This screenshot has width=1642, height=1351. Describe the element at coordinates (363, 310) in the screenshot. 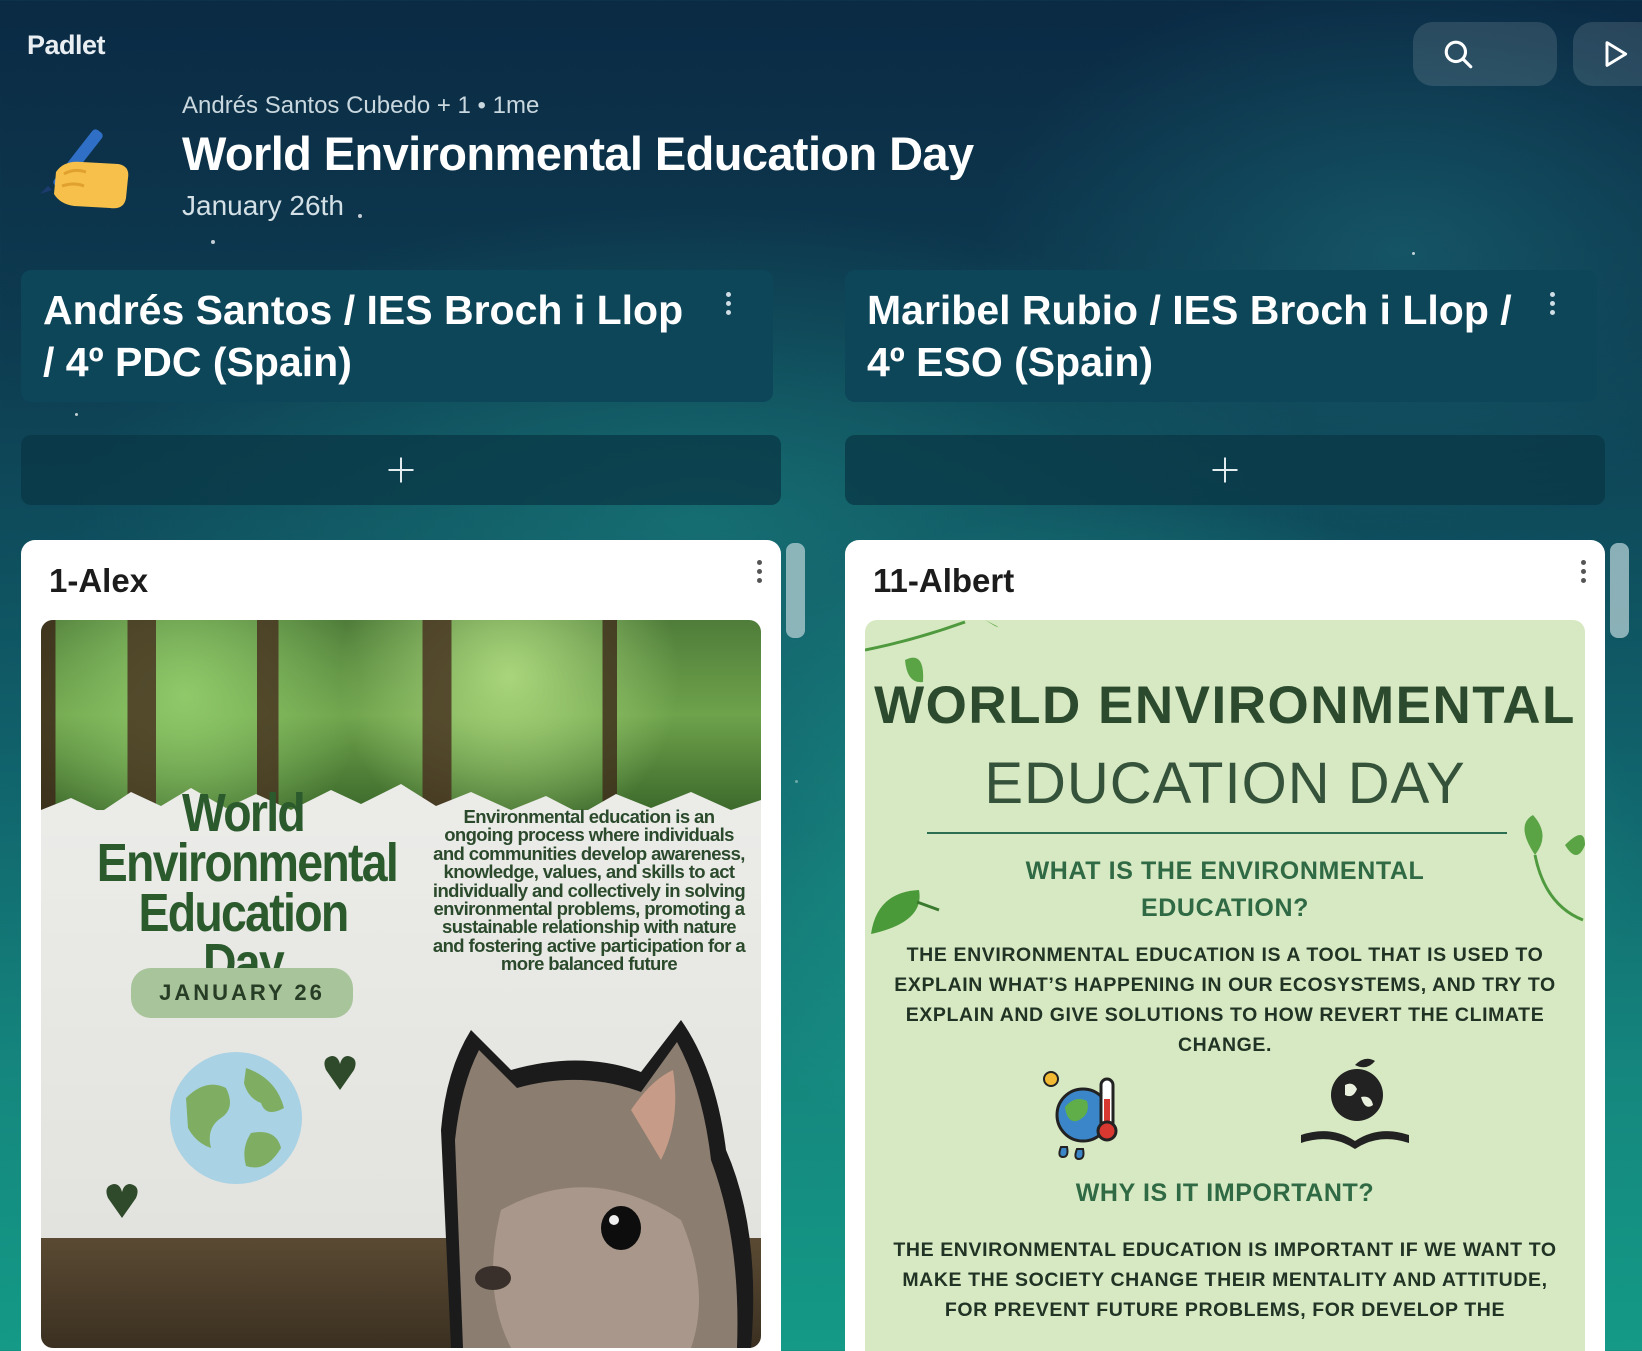

I see `section-title-line-1: Andrés Santos / IES Broch i Llop` at that location.